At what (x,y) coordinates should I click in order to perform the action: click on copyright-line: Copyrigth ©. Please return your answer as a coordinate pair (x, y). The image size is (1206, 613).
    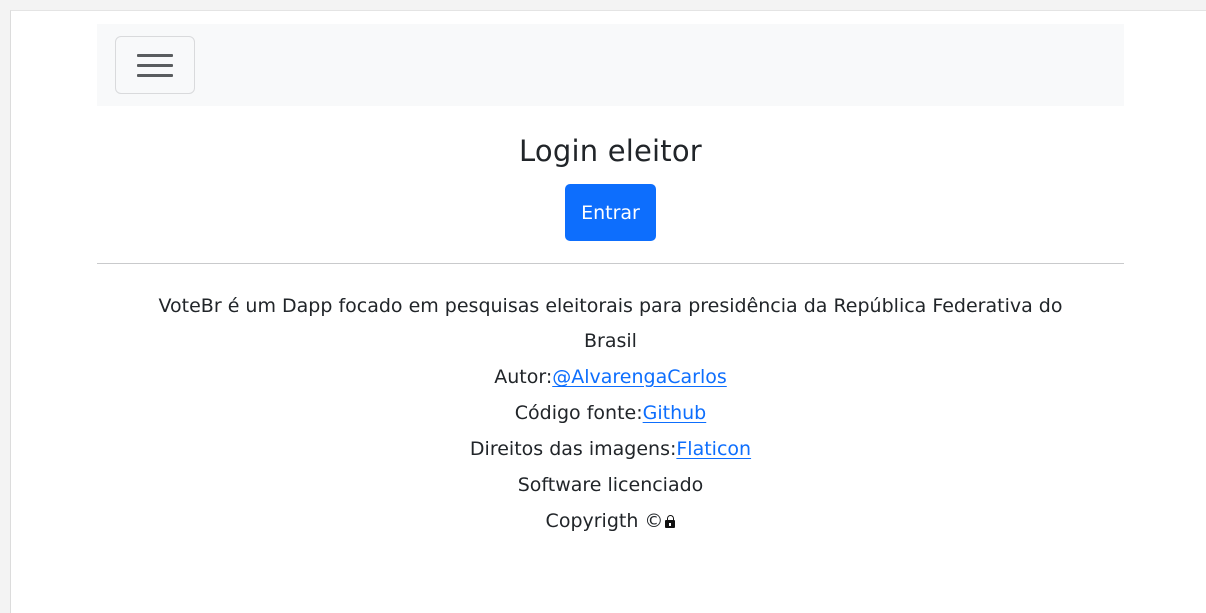
    Looking at the image, I should click on (610, 521).